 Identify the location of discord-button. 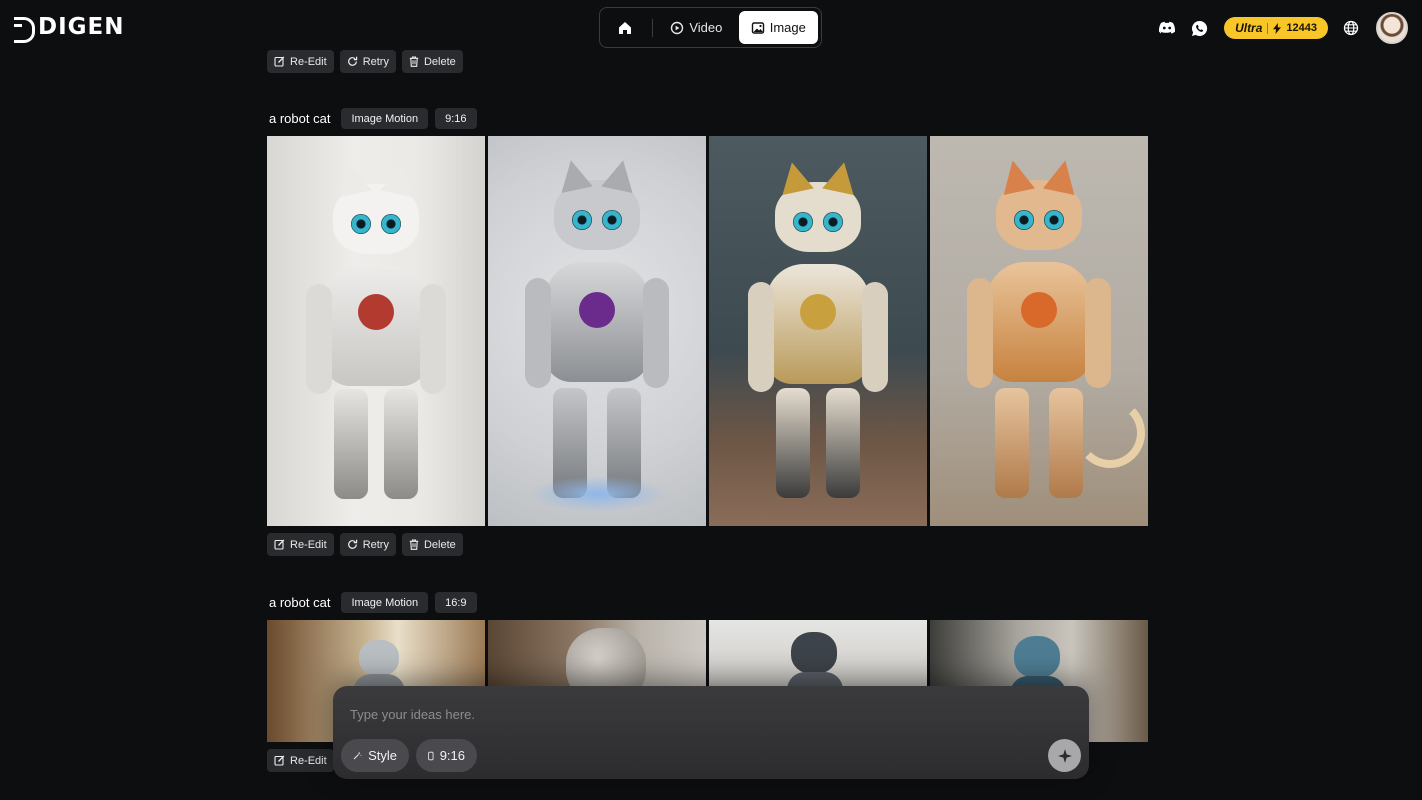
(1167, 28).